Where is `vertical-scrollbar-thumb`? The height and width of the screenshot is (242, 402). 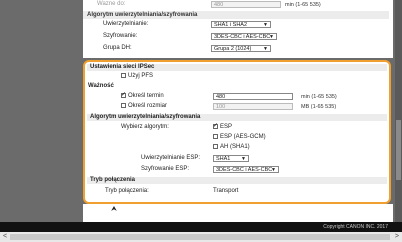
vertical-scrollbar-thumb is located at coordinates (398, 150).